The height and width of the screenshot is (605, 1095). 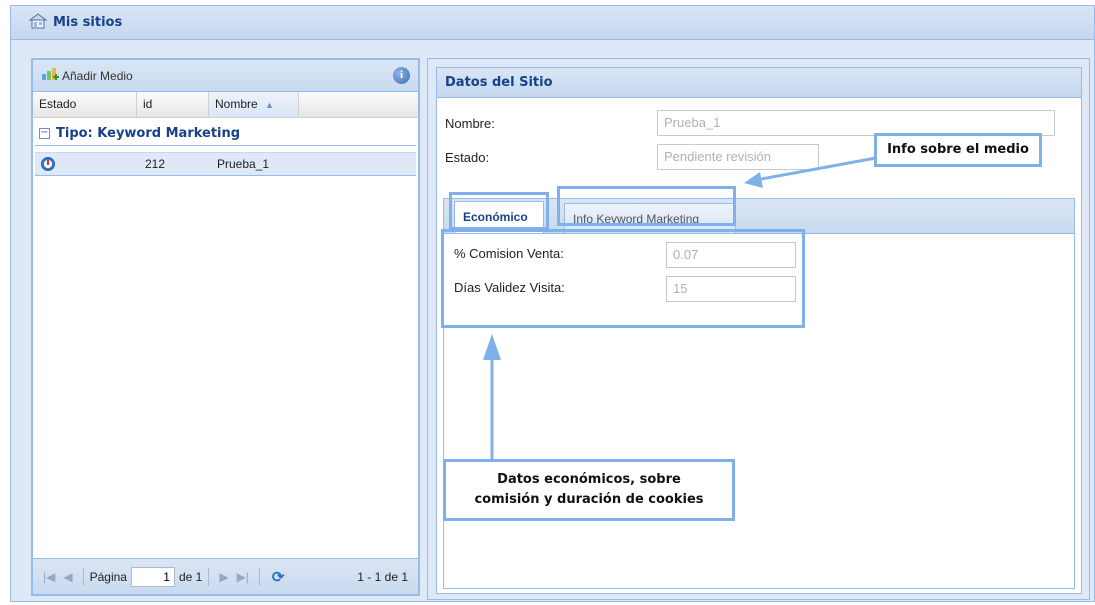 What do you see at coordinates (492, 396) in the screenshot?
I see `arrow-to-economic-fields` at bounding box center [492, 396].